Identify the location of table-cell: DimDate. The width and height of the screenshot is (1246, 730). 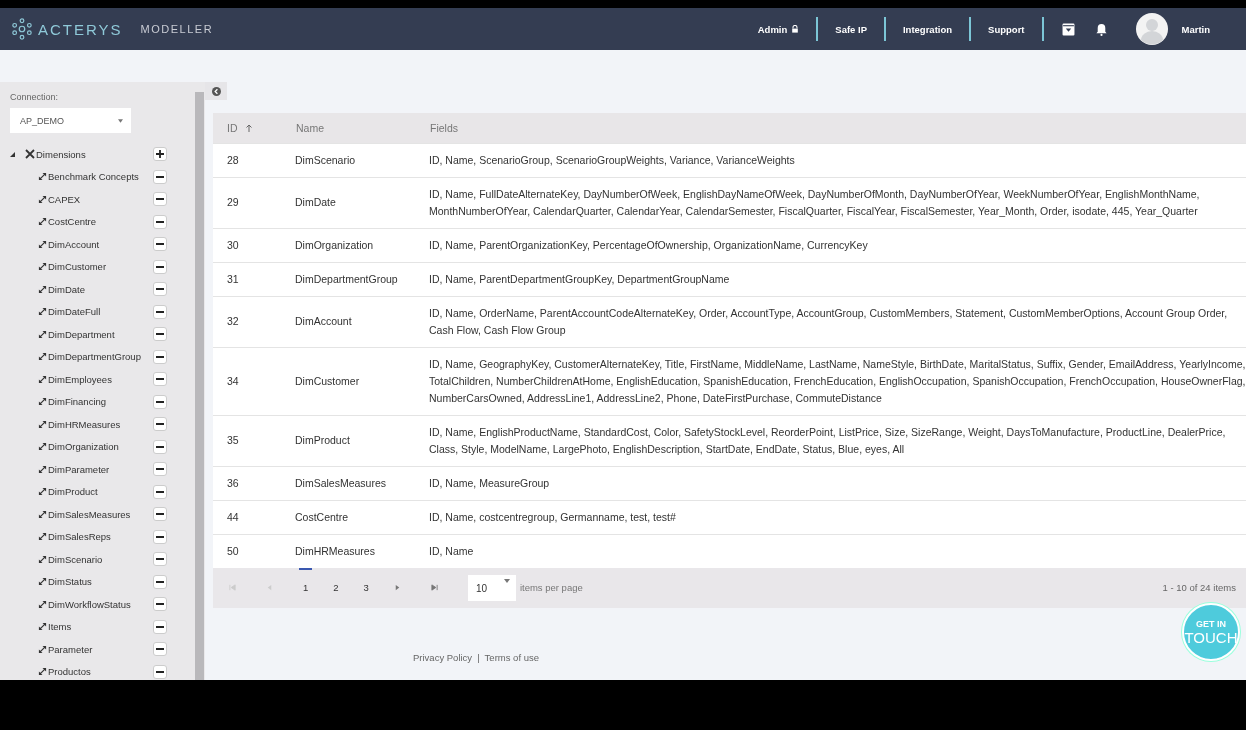
(315, 202).